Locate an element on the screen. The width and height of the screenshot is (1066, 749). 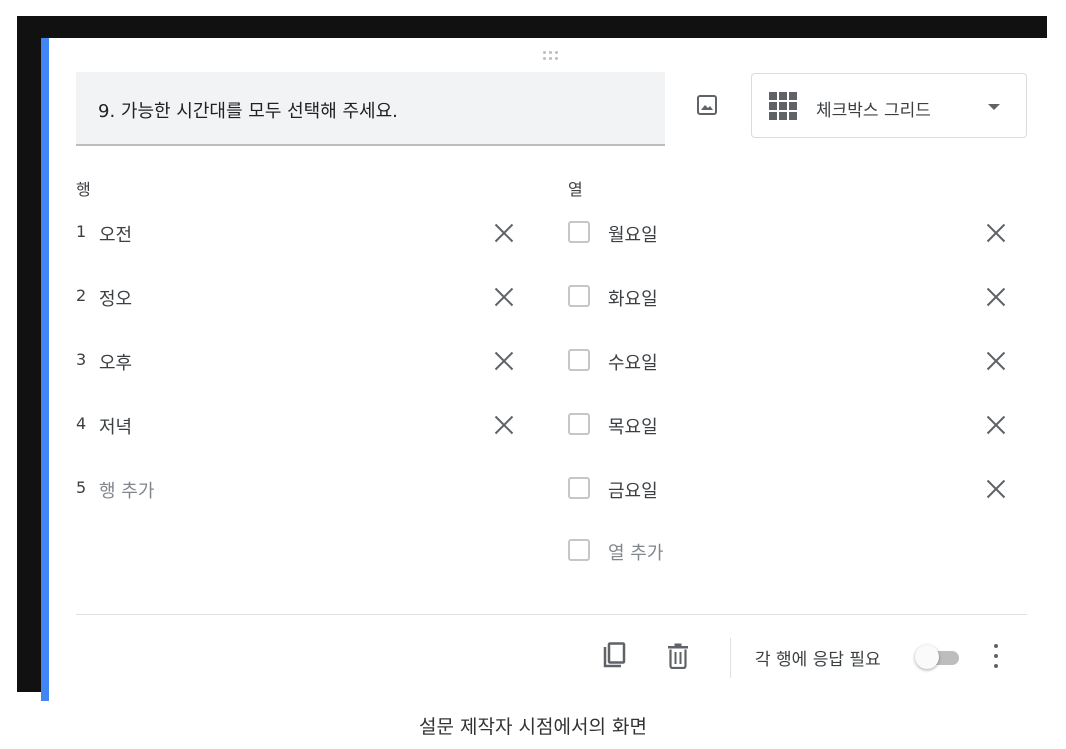
row-number: 5 is located at coordinates (81, 487).